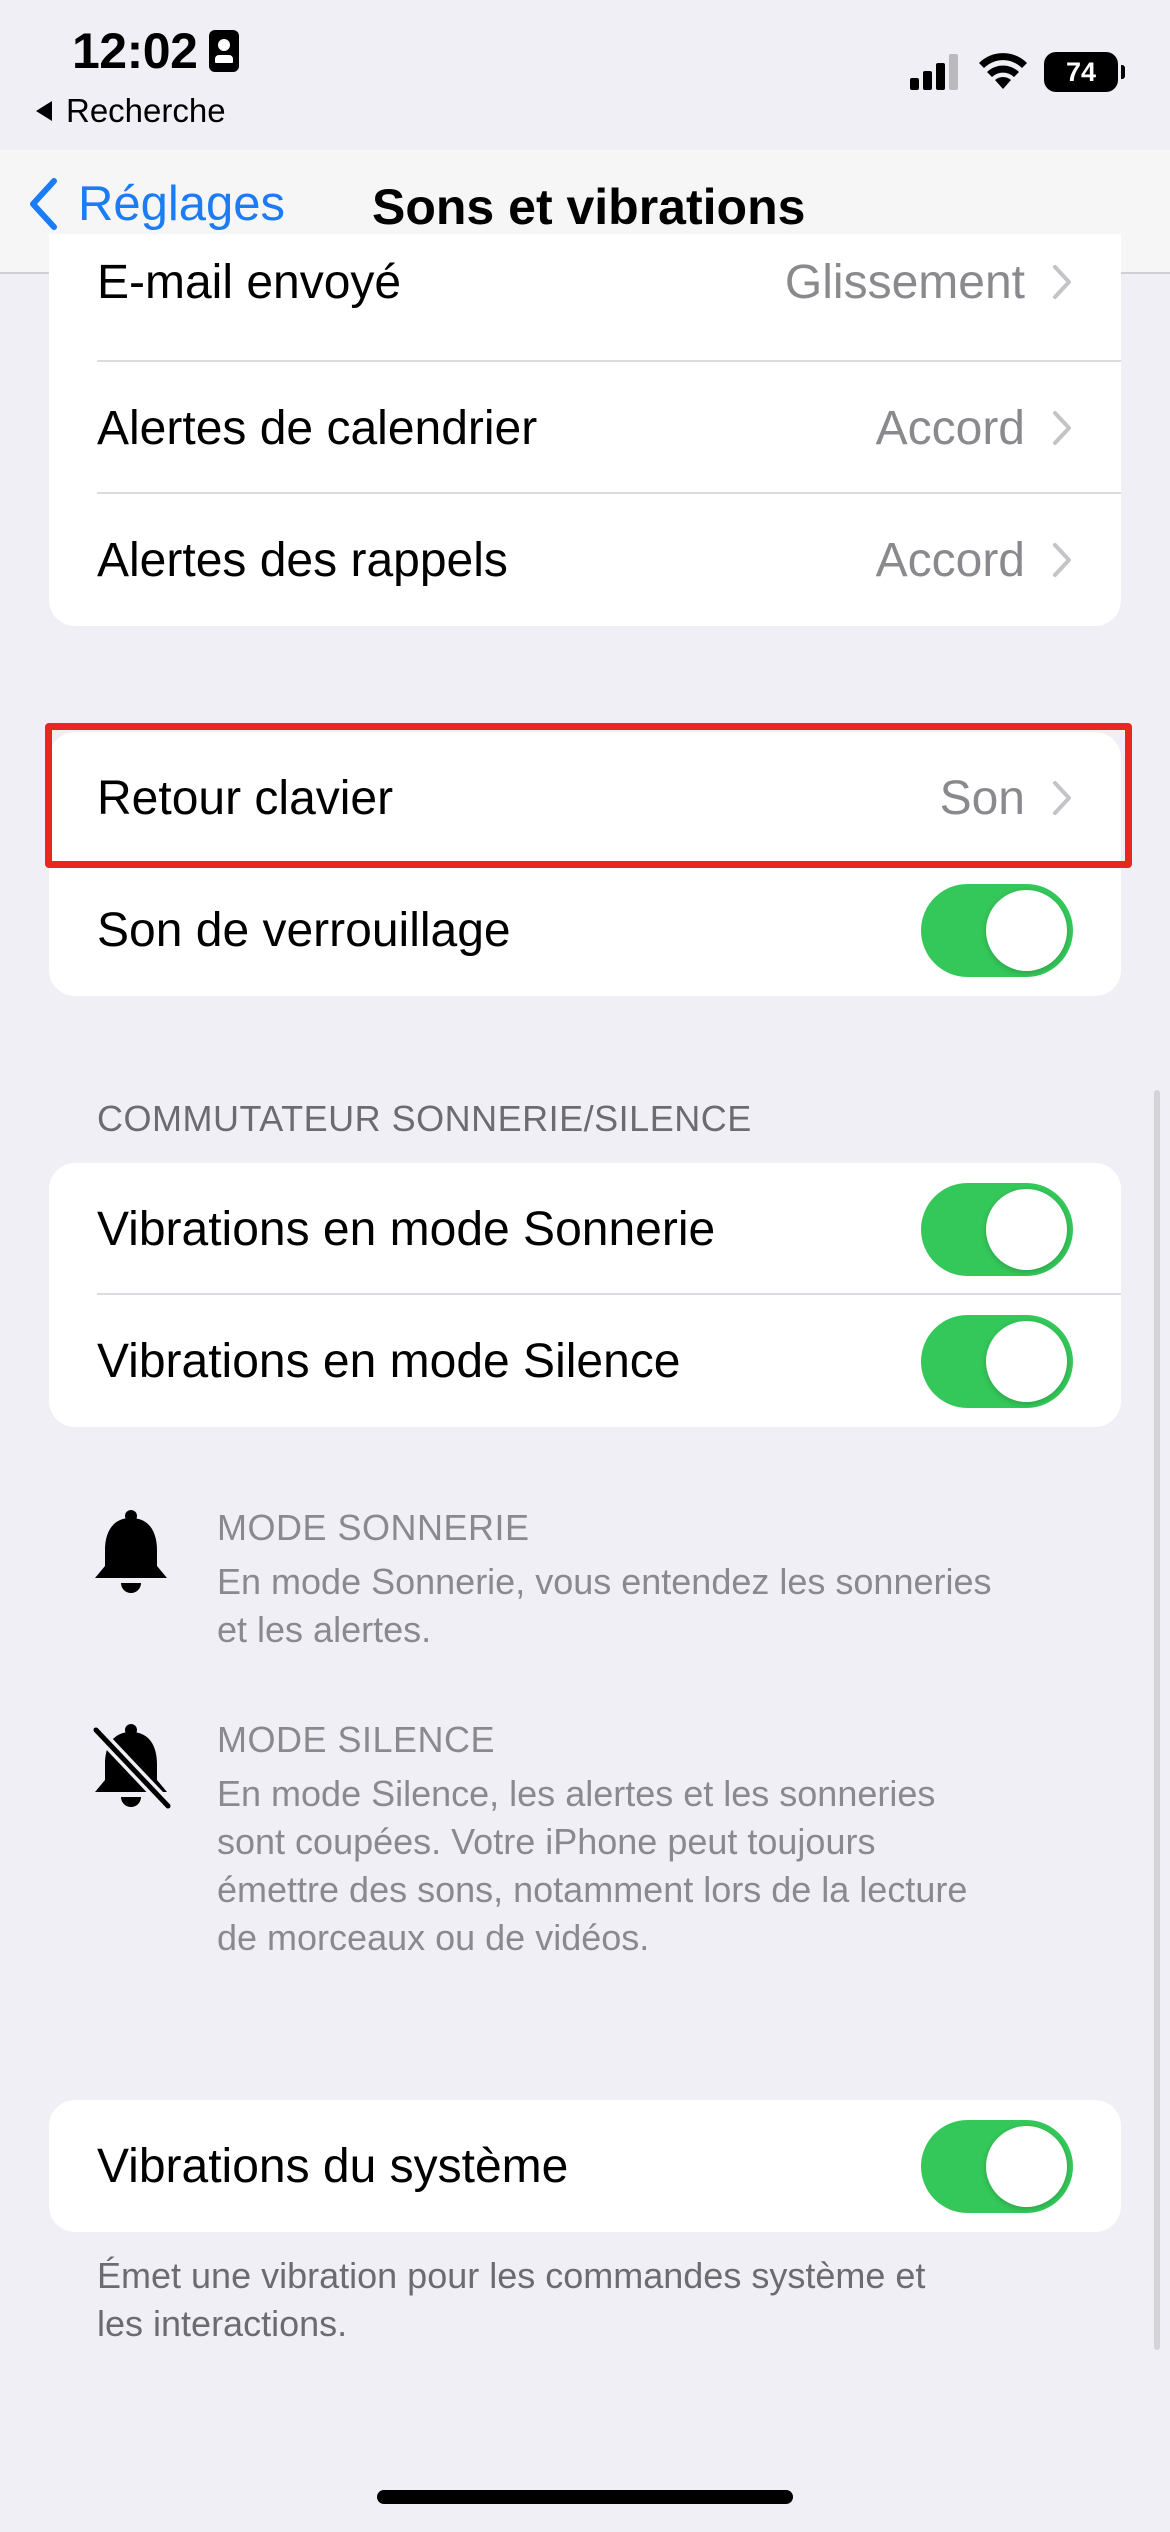 Image resolution: width=1170 pixels, height=2532 pixels. I want to click on ring-mode-line-2: et les alertes., so click(324, 1629).